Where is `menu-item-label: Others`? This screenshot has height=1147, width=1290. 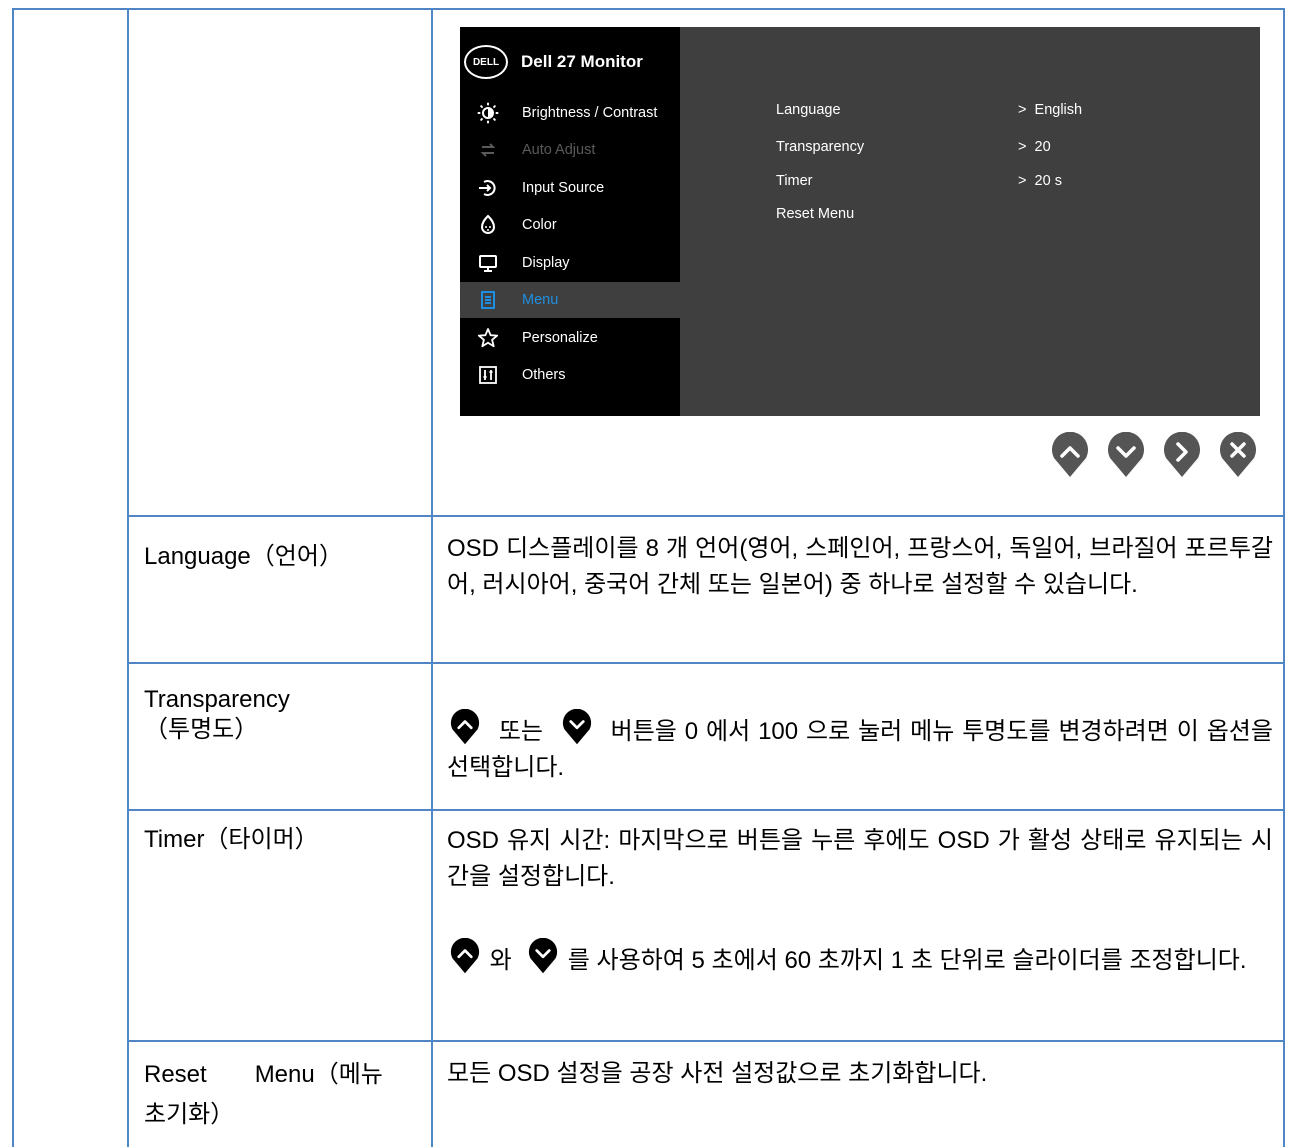 menu-item-label: Others is located at coordinates (544, 375).